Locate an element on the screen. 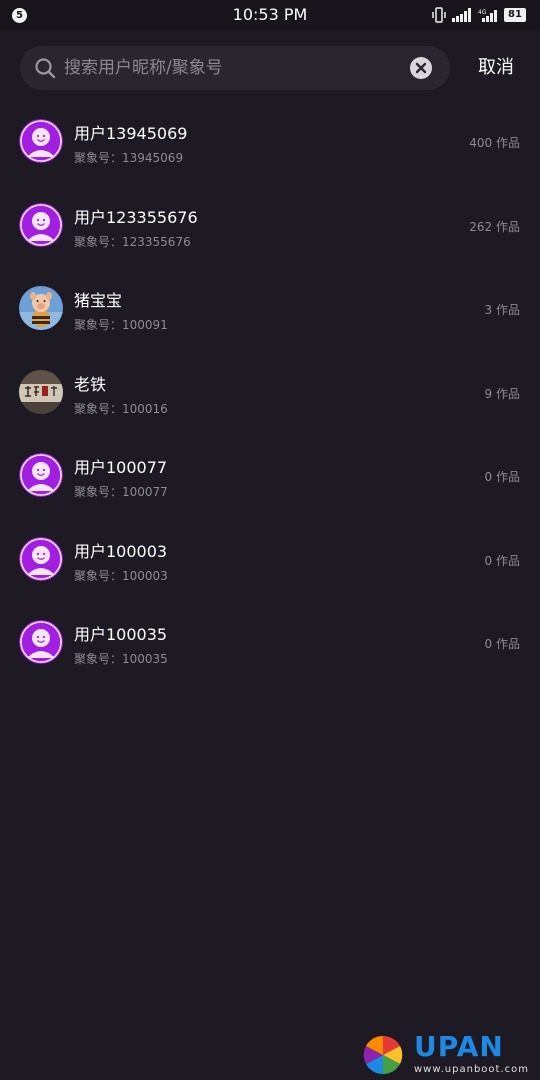  search-input is located at coordinates (234, 68).